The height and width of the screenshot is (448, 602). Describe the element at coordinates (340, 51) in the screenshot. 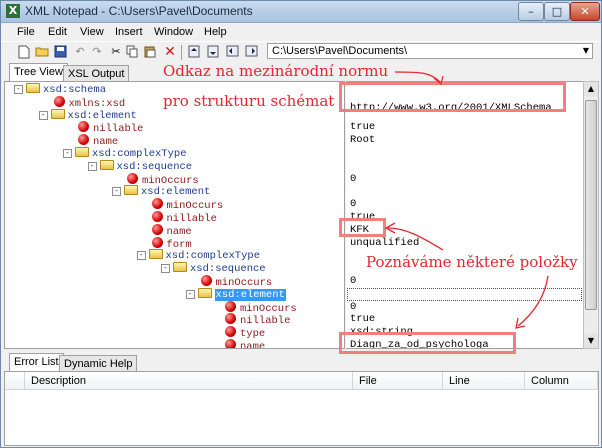

I see `location-value: C:\Users\Pavel\Documents\` at that location.